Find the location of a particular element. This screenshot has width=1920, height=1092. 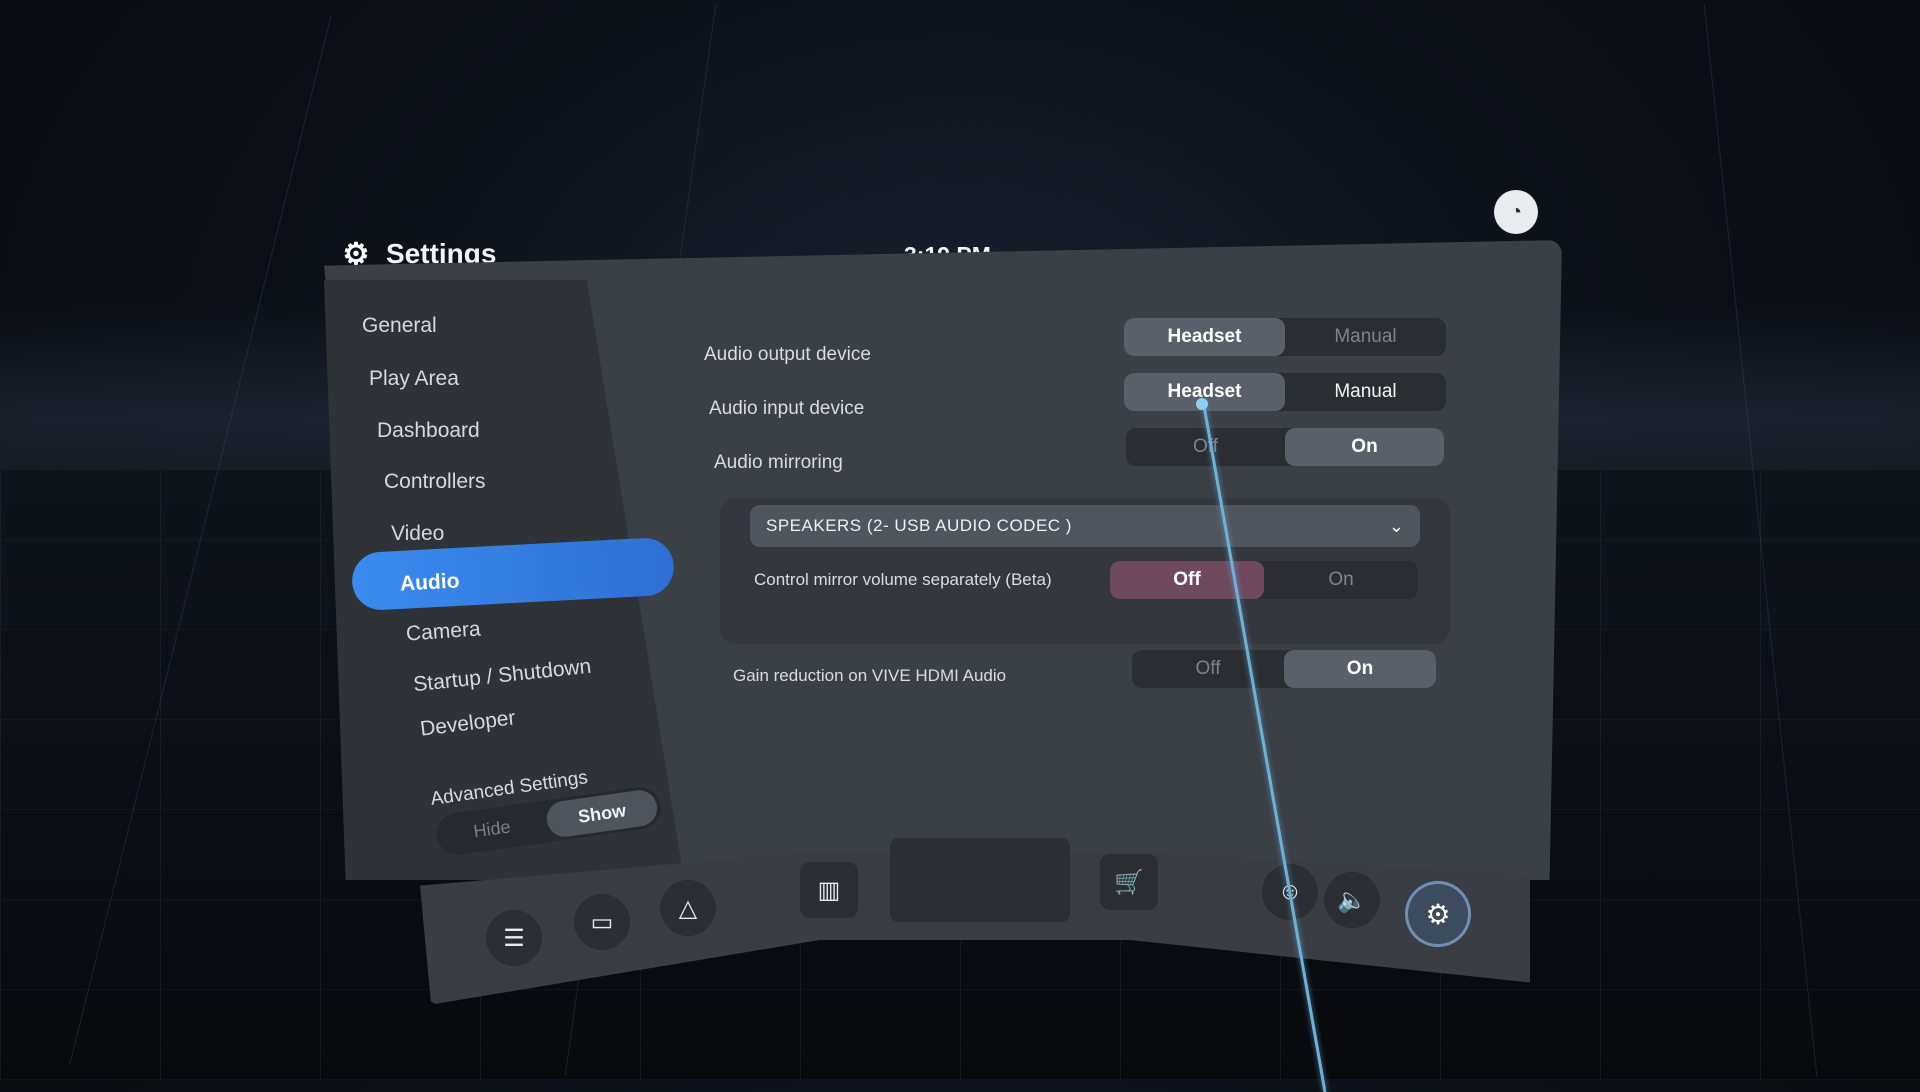

gain-reduction-on: On is located at coordinates (1360, 669).